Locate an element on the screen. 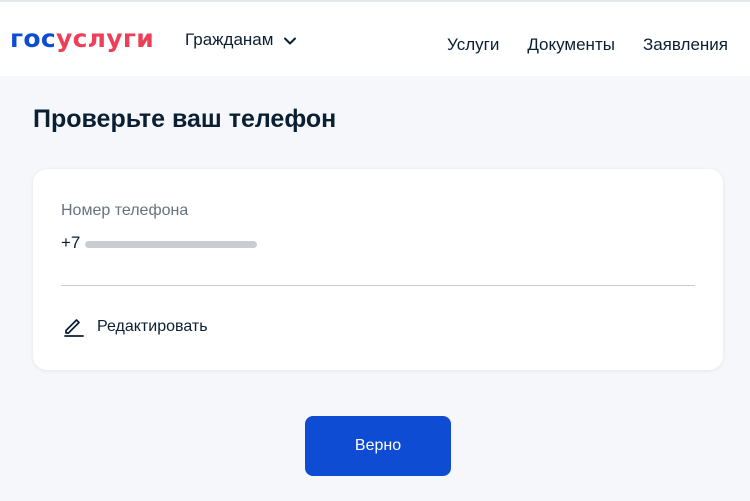 The height and width of the screenshot is (501, 750). top-nav: Услуги Документы Заявления is located at coordinates (587, 45).